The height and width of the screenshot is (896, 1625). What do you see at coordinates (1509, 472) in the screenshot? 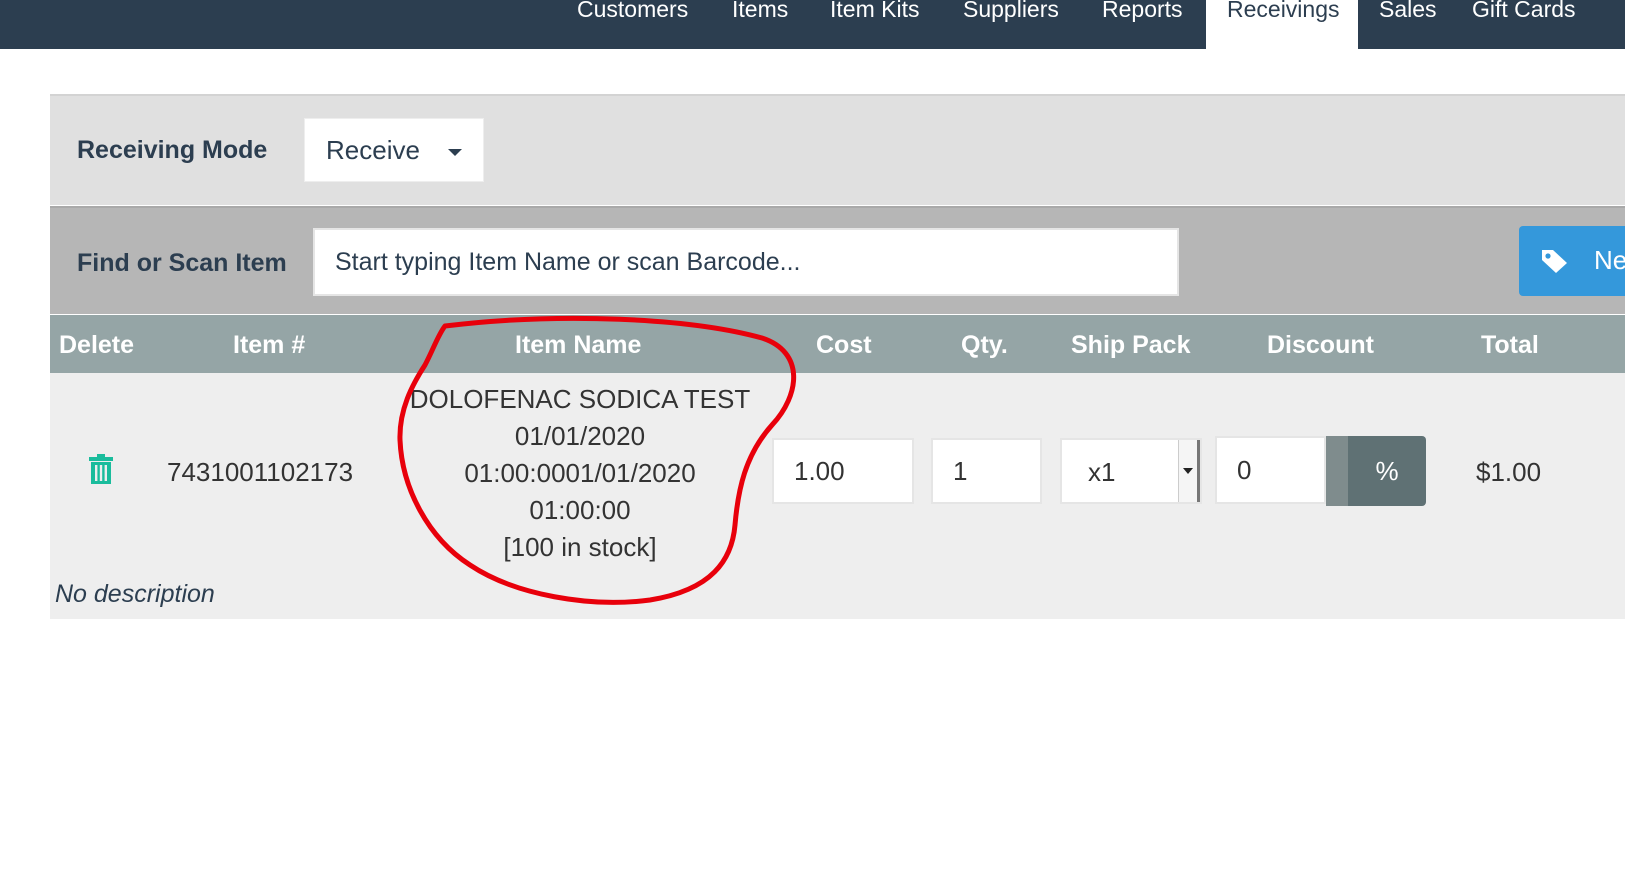
I see `total-cell: $1.00` at bounding box center [1509, 472].